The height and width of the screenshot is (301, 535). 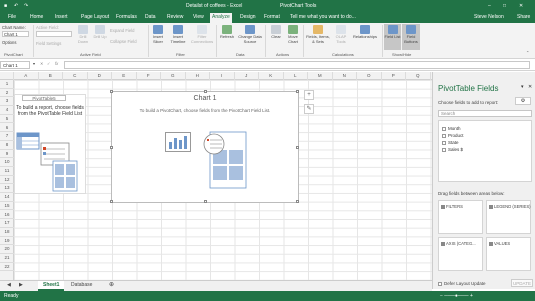 I want to click on tab-formulas: Formulas, so click(x=126, y=17).